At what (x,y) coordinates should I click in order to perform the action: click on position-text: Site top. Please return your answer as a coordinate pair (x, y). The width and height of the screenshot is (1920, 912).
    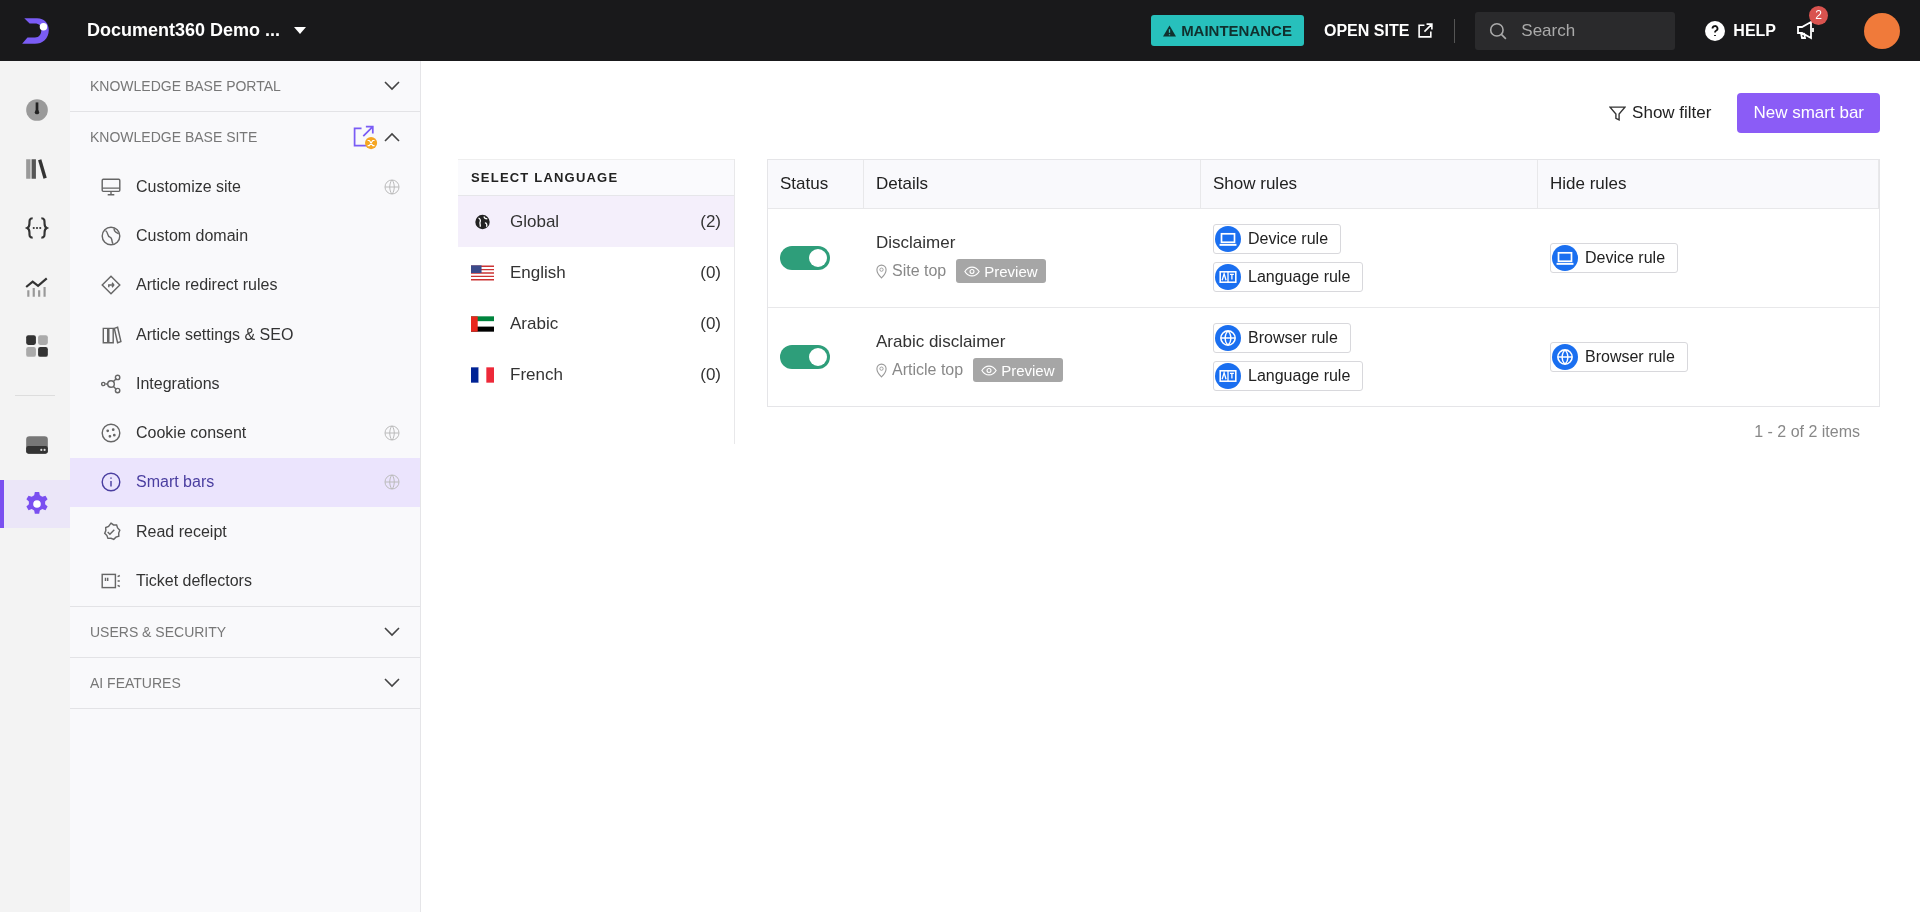
    Looking at the image, I should click on (919, 271).